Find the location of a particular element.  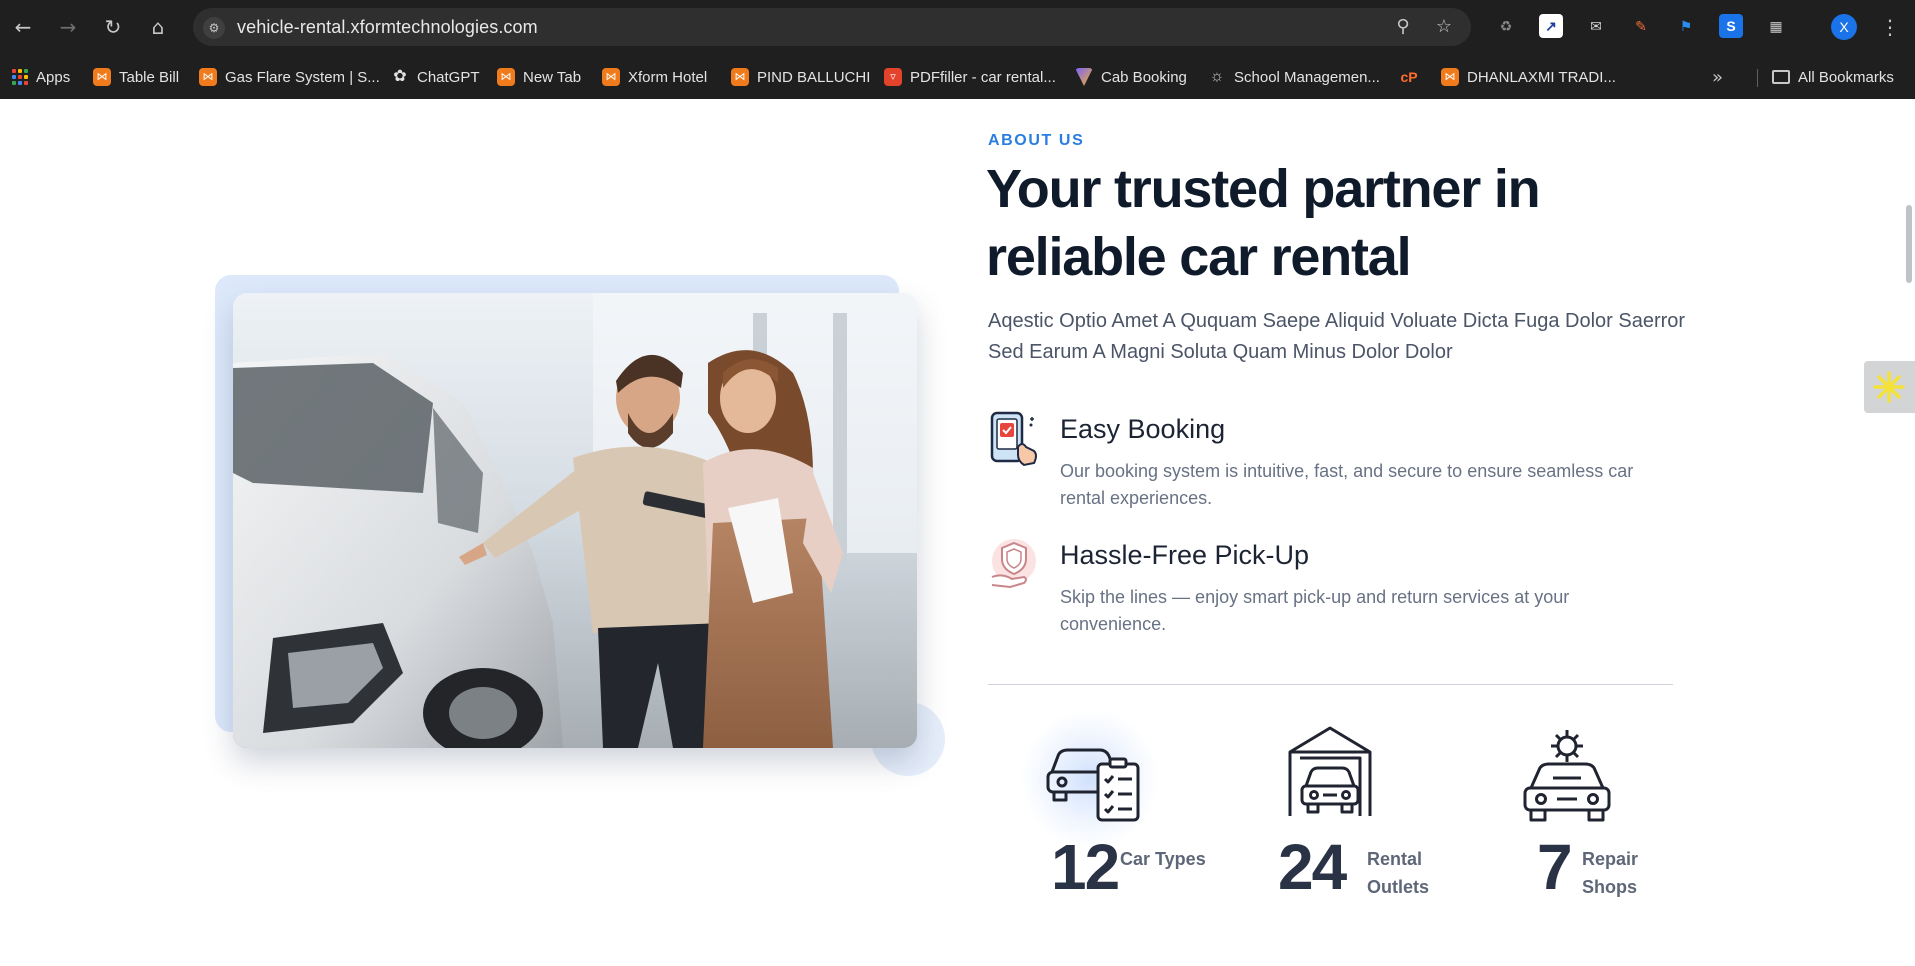

car-repair-icon is located at coordinates (1567, 774).